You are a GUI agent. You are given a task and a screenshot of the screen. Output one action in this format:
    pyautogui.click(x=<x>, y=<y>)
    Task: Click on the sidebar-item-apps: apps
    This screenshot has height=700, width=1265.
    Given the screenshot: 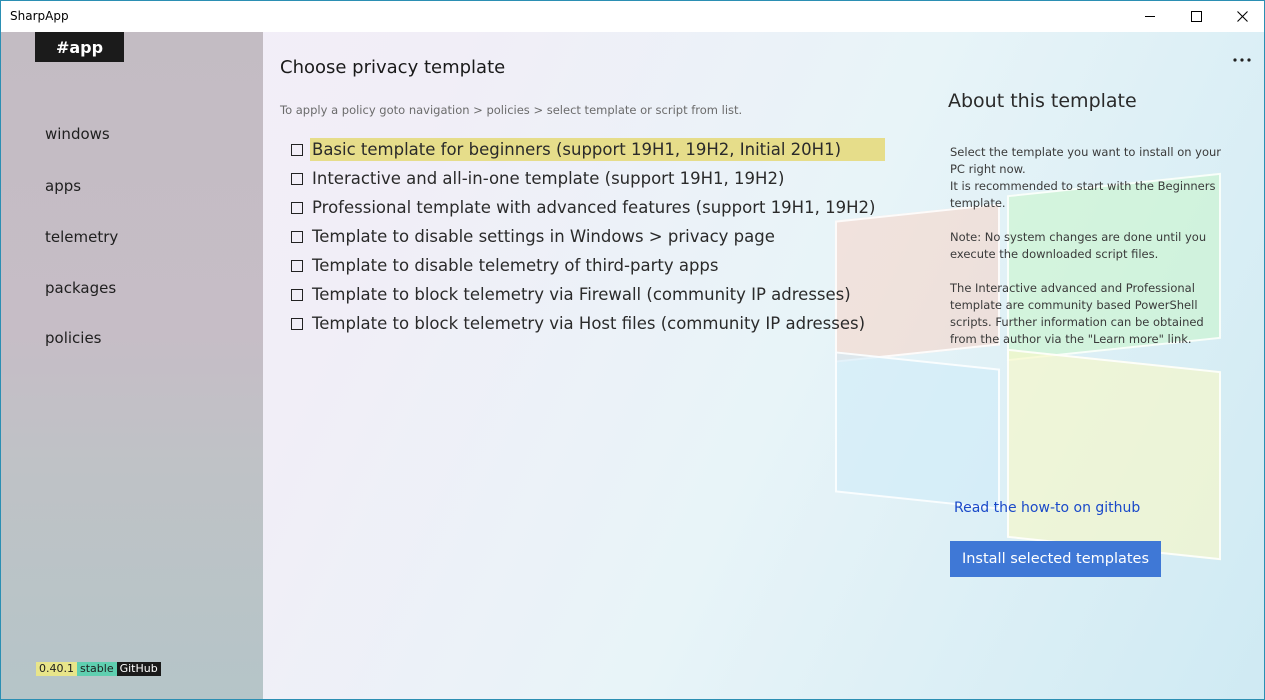 What is the action you would take?
    pyautogui.click(x=63, y=186)
    